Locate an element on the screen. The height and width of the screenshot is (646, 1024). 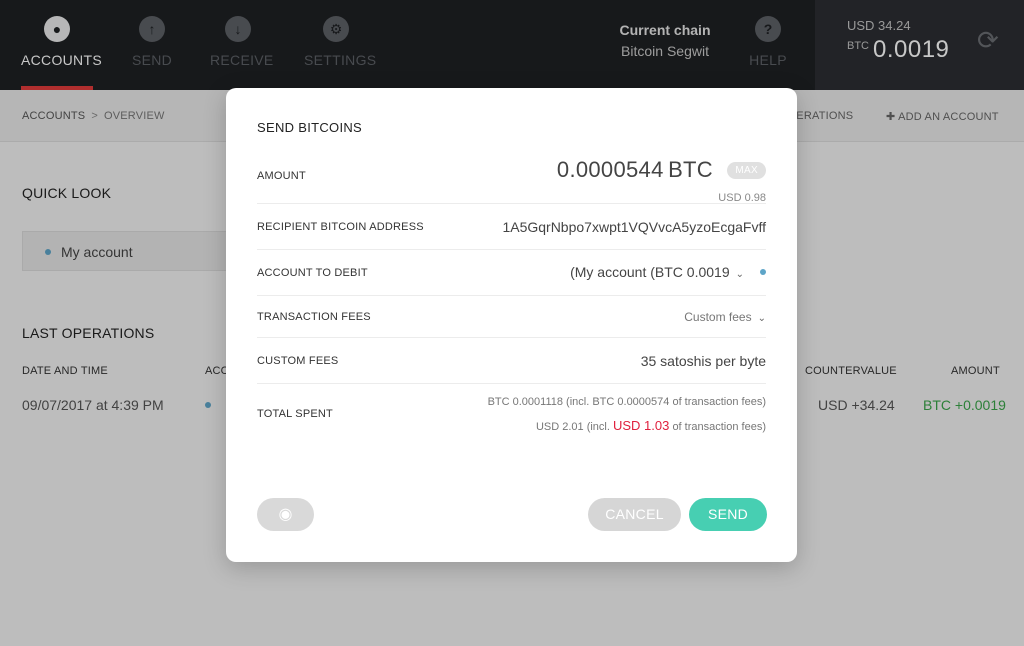
fees-select: Custom fees ⌄ is located at coordinates (725, 317).